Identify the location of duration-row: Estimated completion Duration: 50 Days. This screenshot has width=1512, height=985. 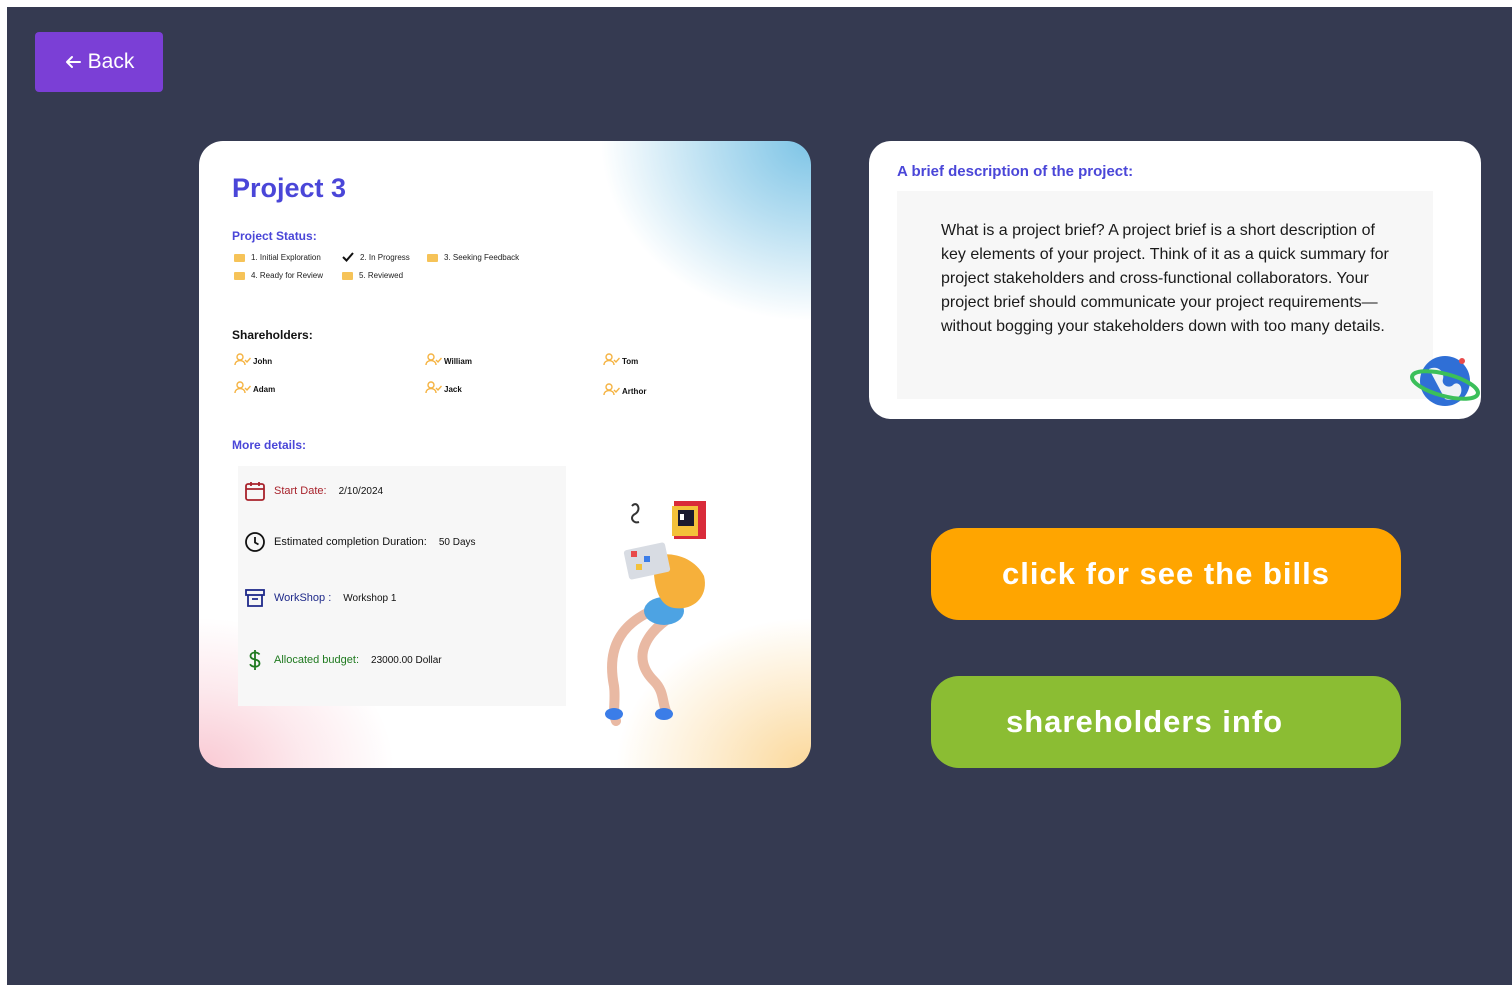
(360, 542).